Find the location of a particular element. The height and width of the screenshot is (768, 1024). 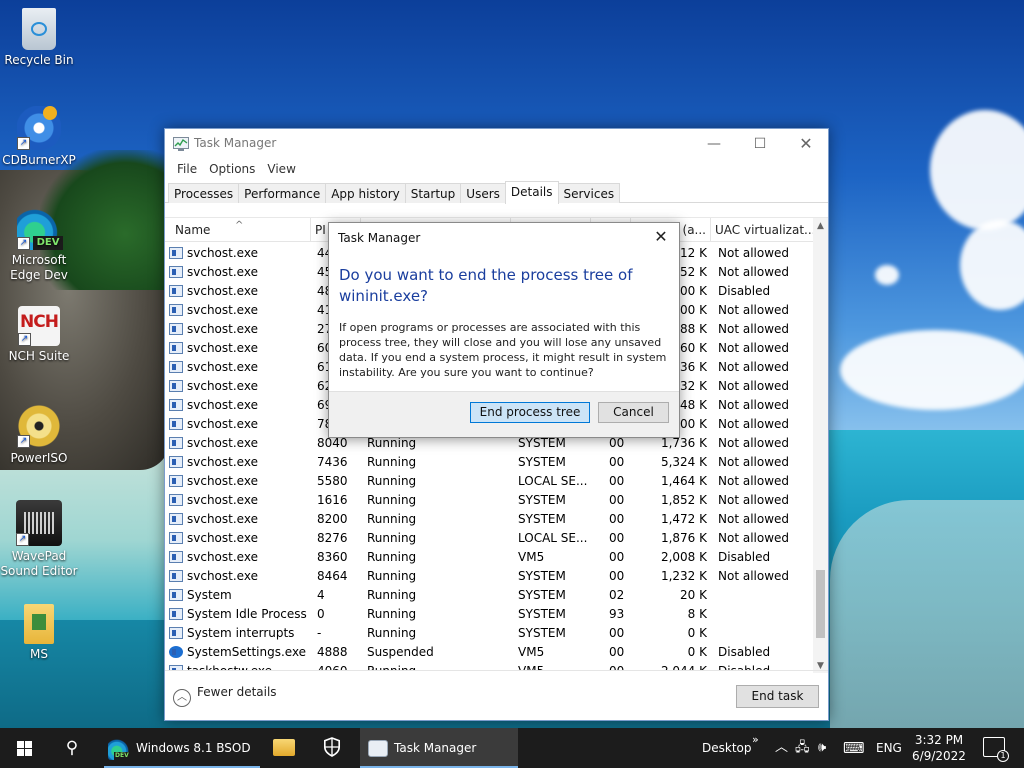

taskbar-app-task-manager: Task Manager is located at coordinates (439, 748).